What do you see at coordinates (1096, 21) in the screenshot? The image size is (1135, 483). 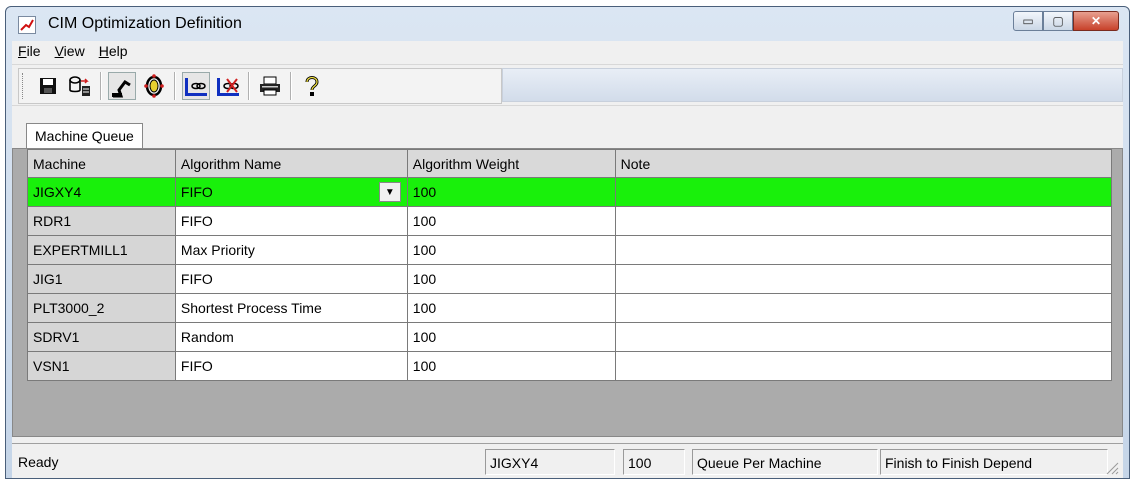 I see `close-button: ✕` at bounding box center [1096, 21].